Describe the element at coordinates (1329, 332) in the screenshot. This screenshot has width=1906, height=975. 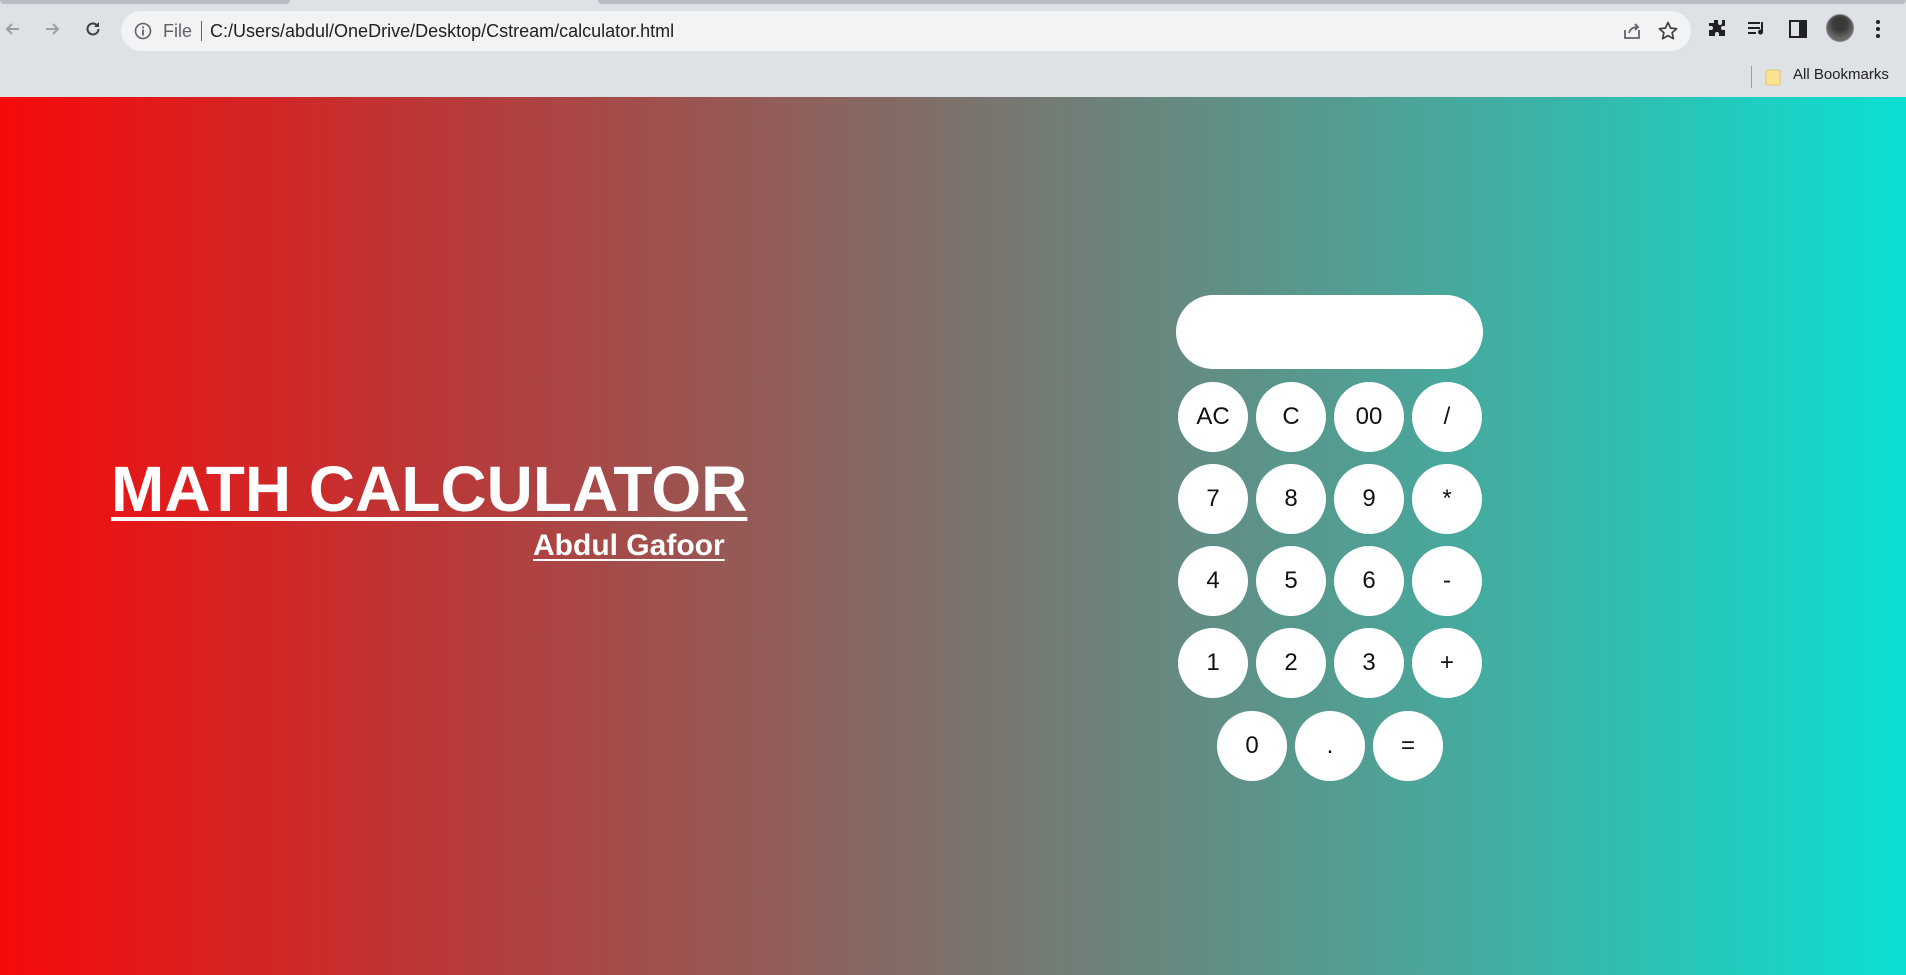
I see `calculator-display` at that location.